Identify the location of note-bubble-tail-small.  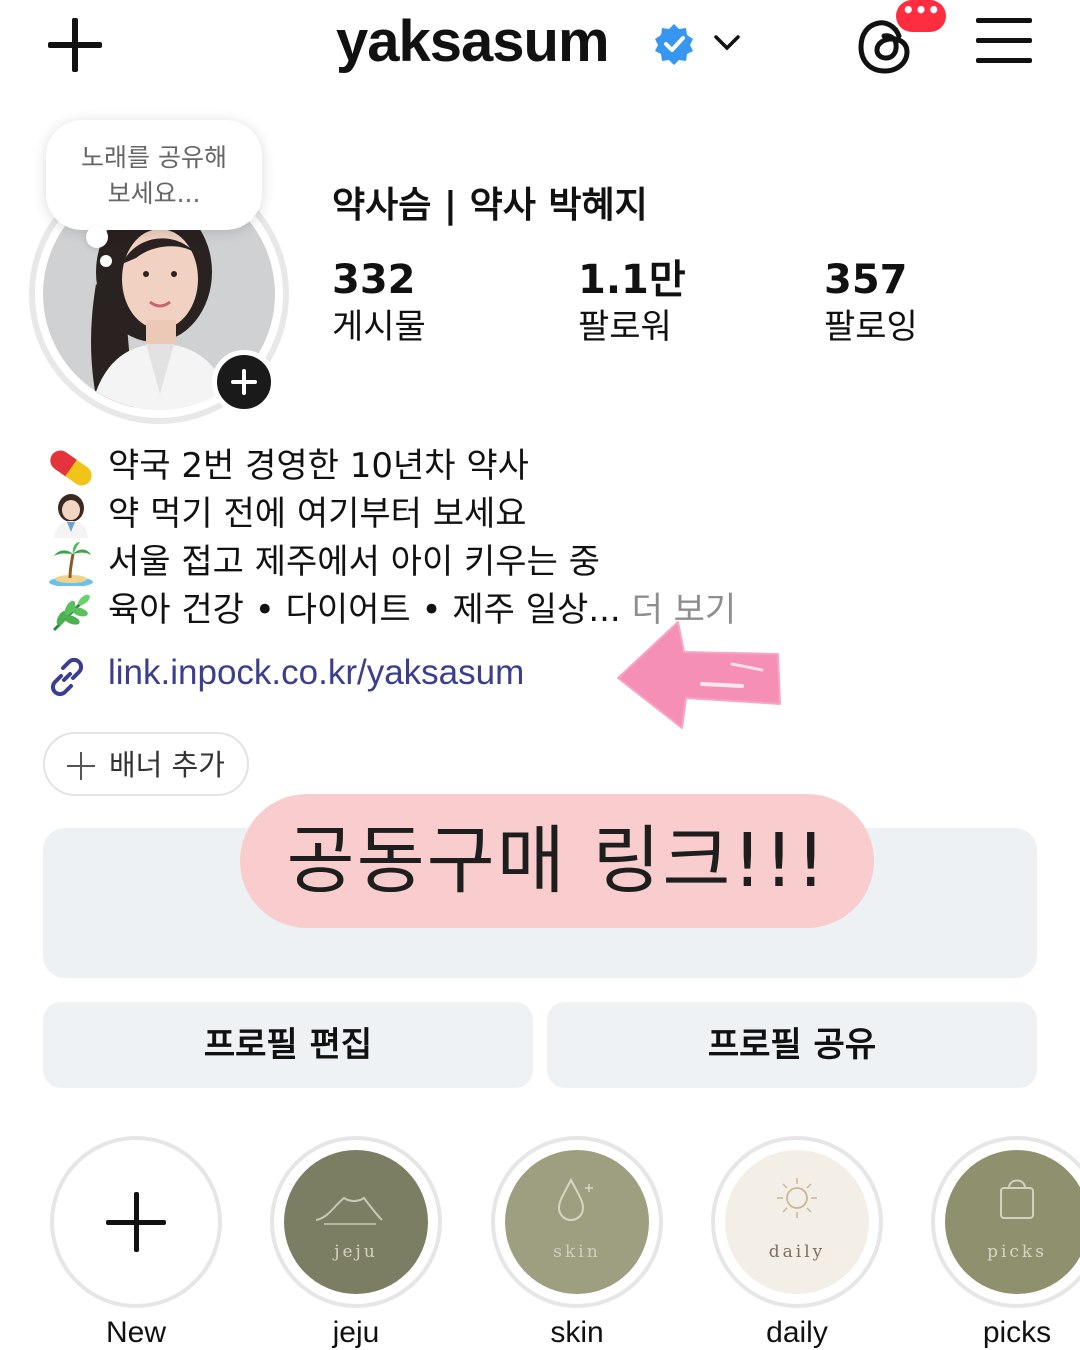
(106, 261).